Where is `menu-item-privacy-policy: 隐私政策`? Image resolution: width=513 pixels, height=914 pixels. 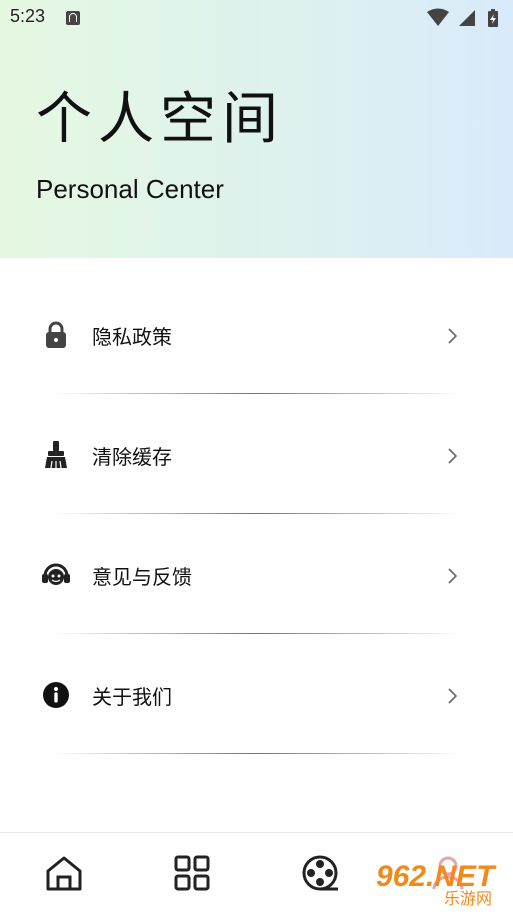
menu-item-privacy-policy: 隐私政策 is located at coordinates (256, 334).